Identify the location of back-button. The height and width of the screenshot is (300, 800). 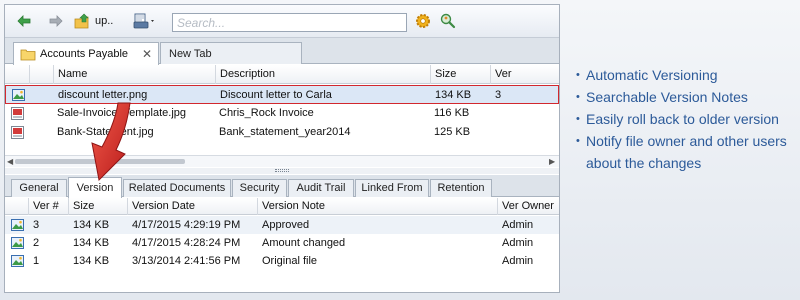
(24, 21).